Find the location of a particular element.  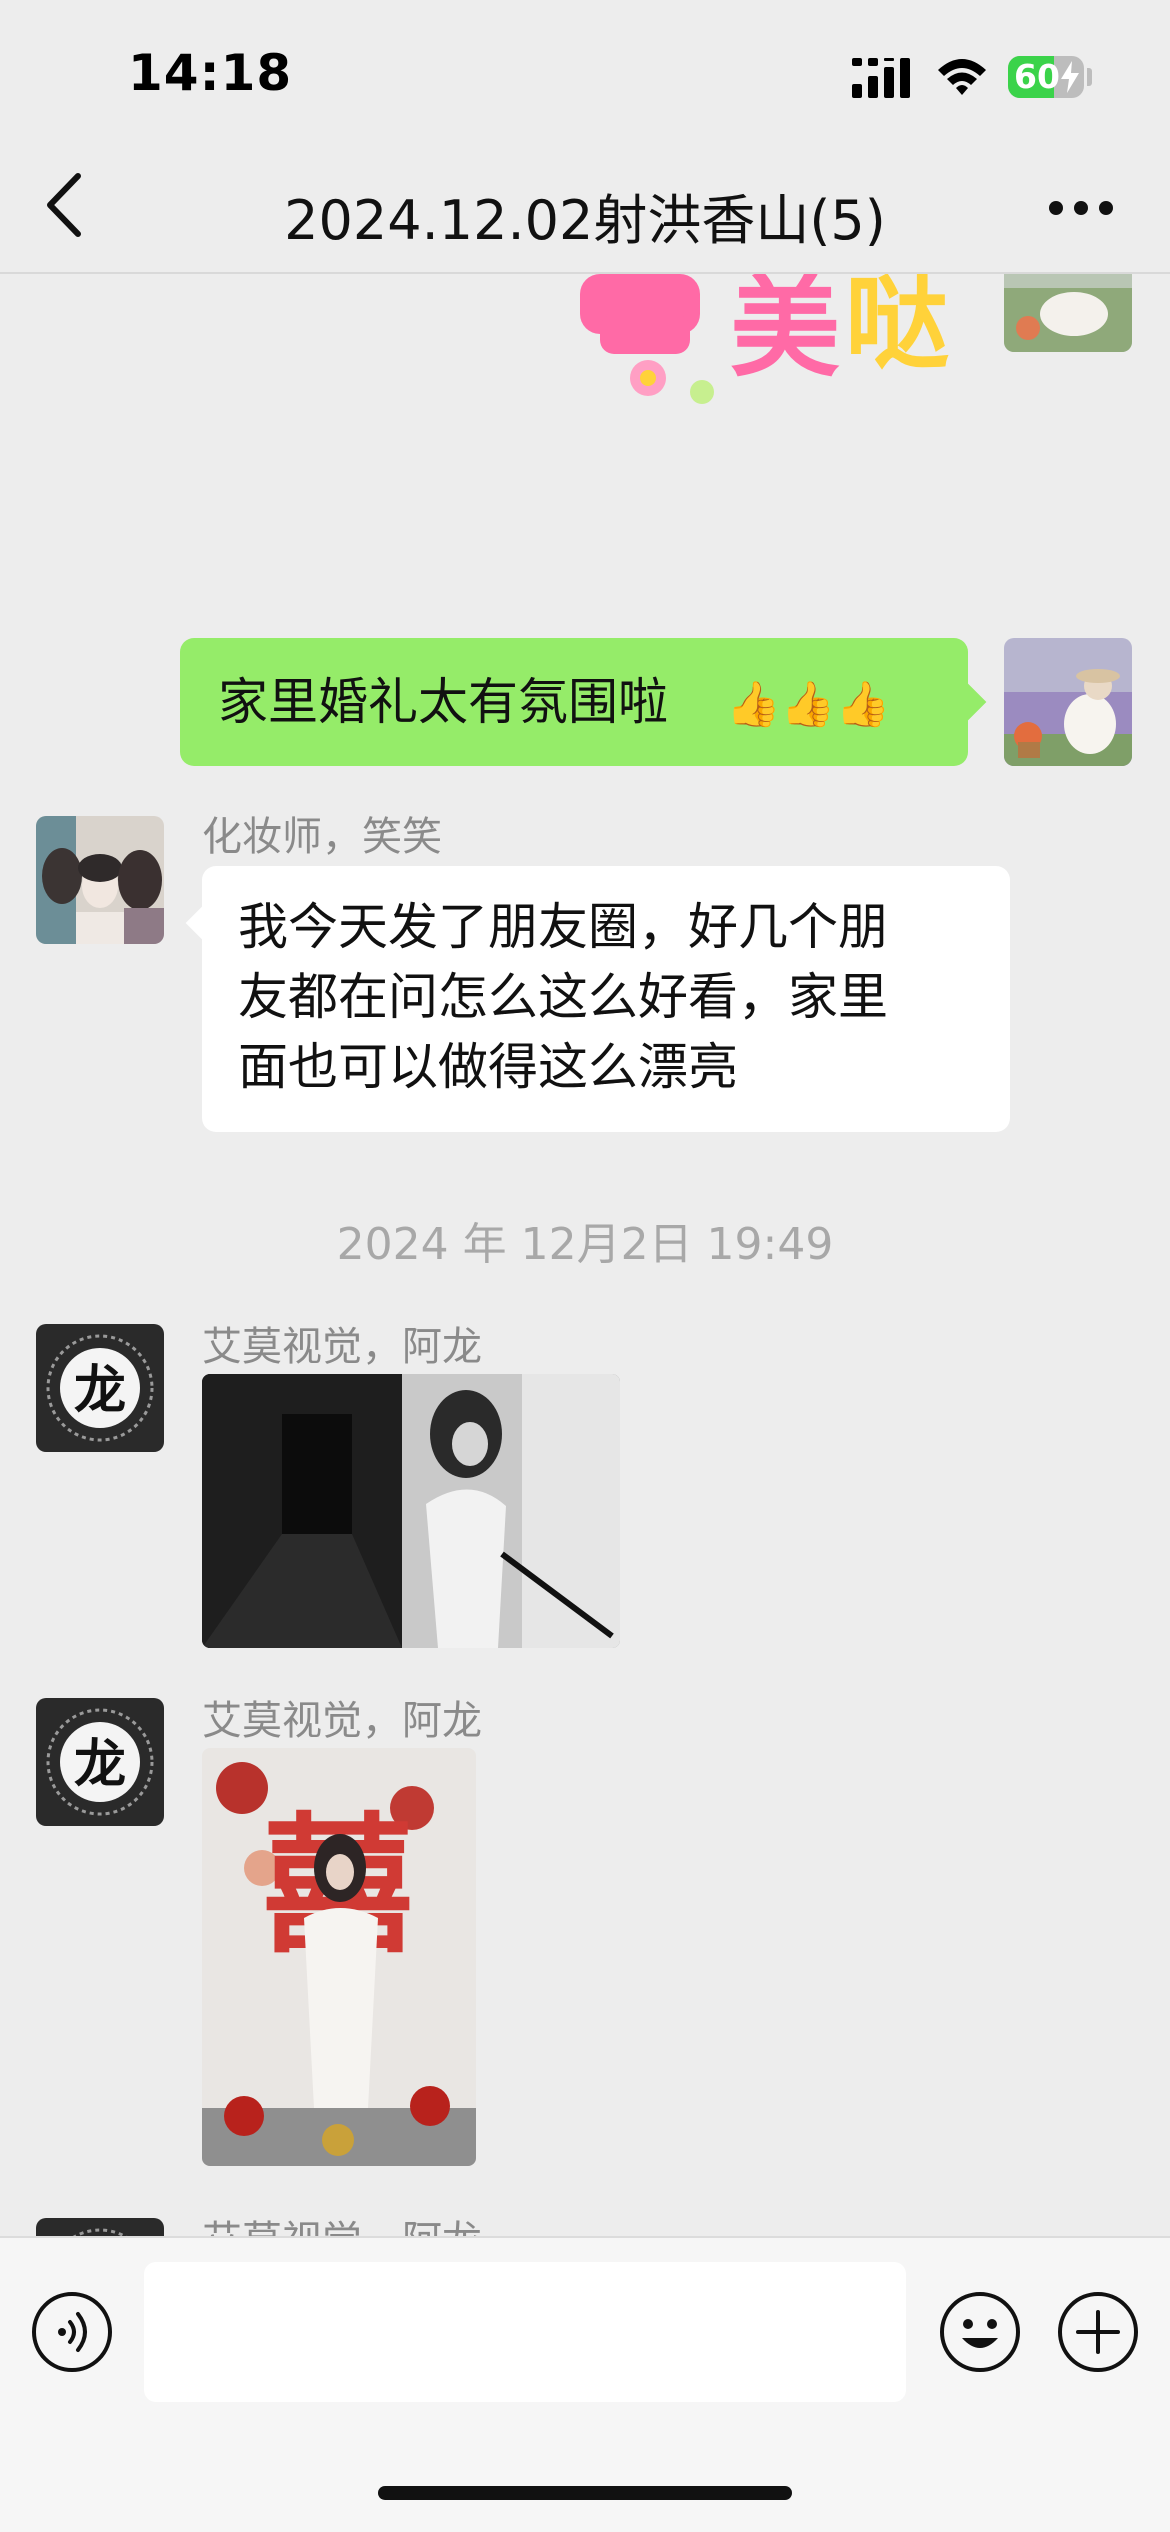

wifi-icon is located at coordinates (962, 77).